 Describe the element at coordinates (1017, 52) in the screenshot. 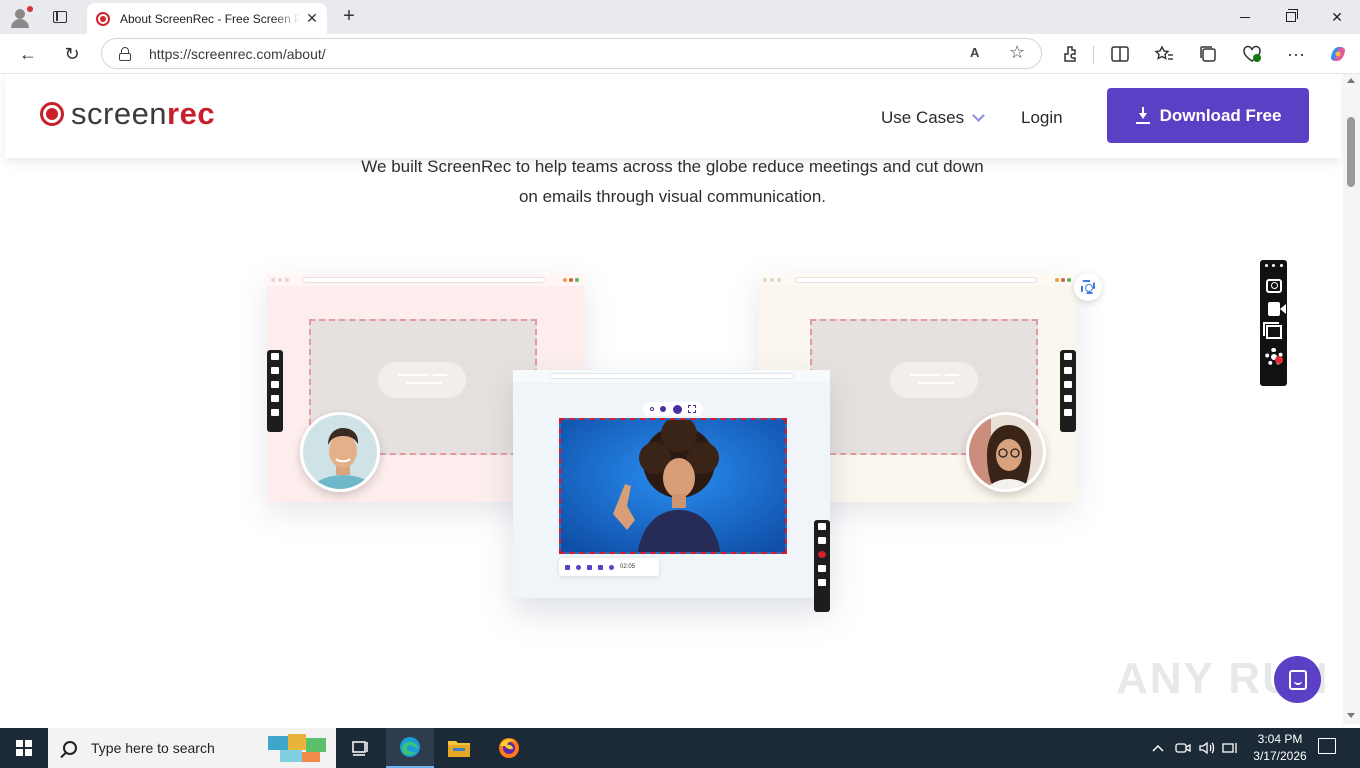

I see `favorite-star-icon: ☆` at that location.